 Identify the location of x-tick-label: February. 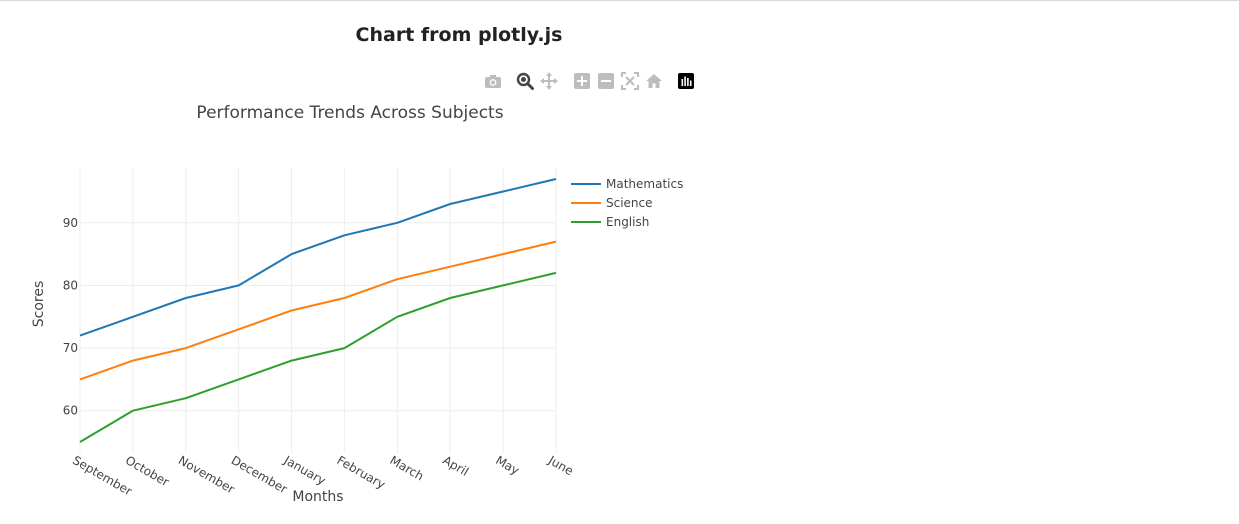
(361, 472).